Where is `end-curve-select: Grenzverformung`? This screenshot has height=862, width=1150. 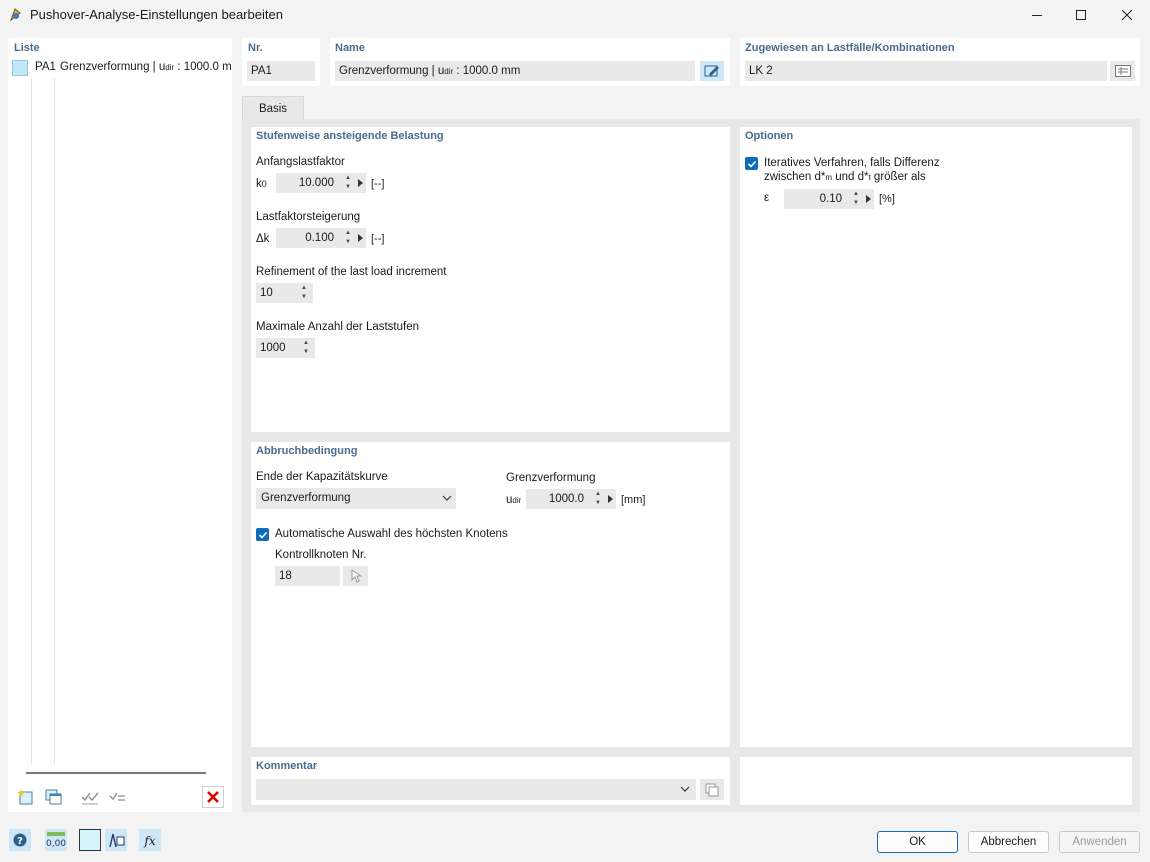 end-curve-select: Grenzverformung is located at coordinates (356, 498).